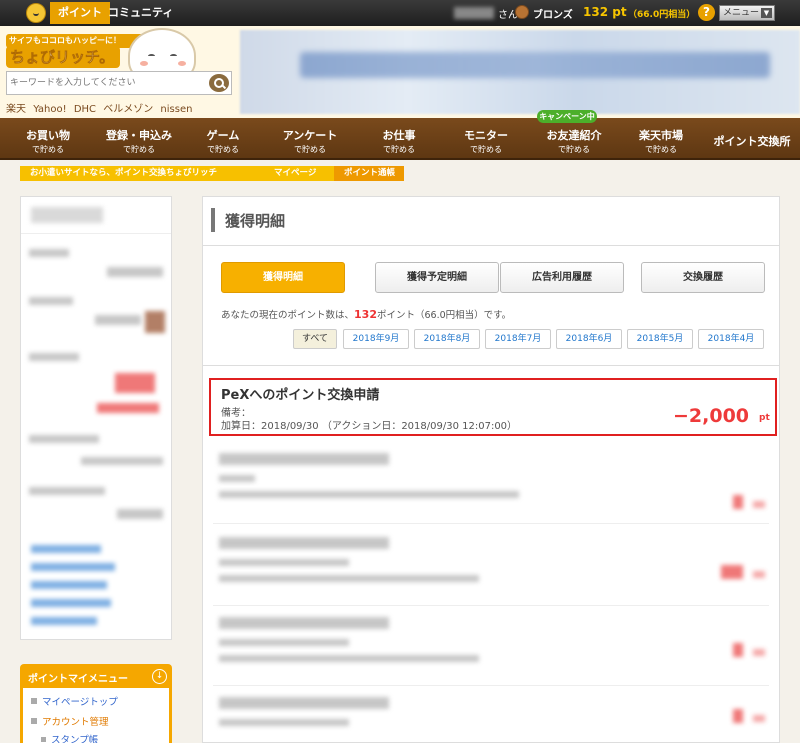 The image size is (800, 743). Describe the element at coordinates (283, 277) in the screenshot. I see `tab-earned-details: 獲得明細` at that location.